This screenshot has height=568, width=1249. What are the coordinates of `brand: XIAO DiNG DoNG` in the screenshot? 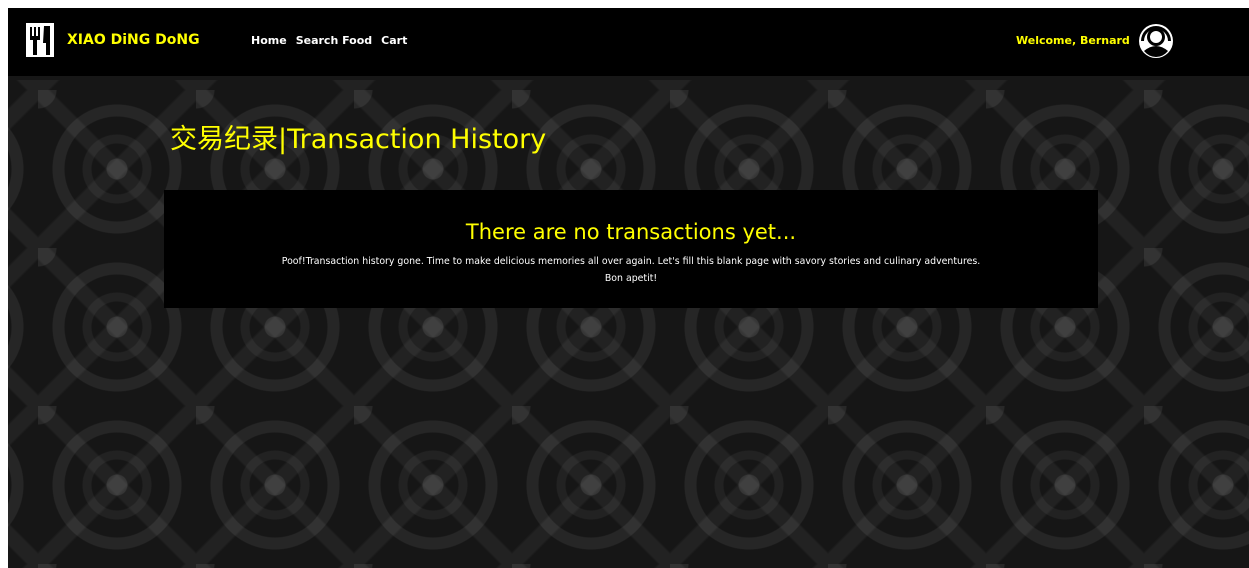 It's located at (113, 40).